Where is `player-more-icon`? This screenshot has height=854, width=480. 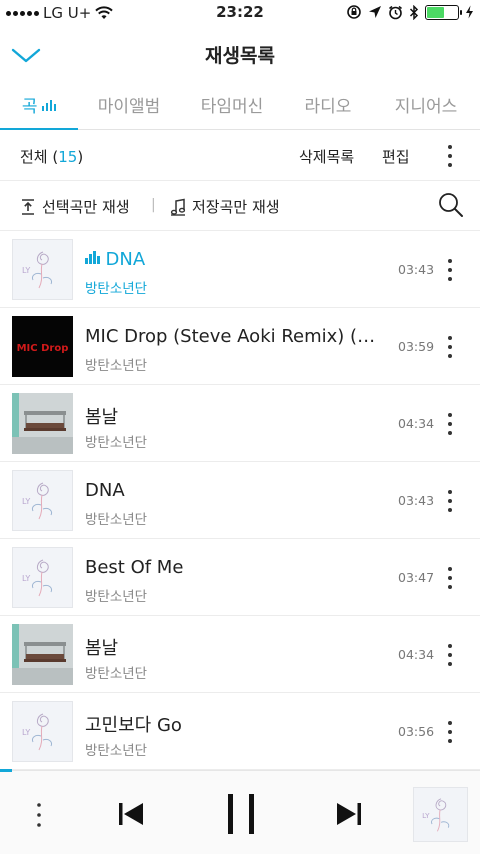
player-more-icon is located at coordinates (39, 815).